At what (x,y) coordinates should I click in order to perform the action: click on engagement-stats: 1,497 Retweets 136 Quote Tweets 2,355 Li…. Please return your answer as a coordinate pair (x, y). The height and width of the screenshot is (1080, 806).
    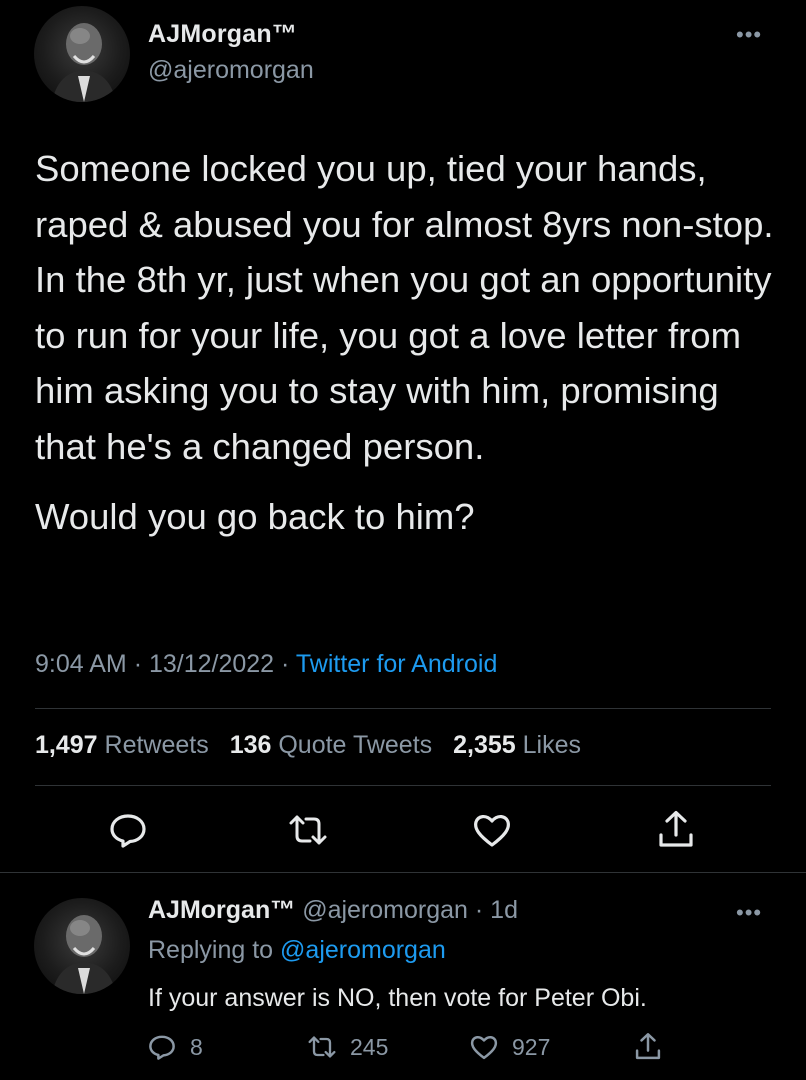
    Looking at the image, I should click on (308, 745).